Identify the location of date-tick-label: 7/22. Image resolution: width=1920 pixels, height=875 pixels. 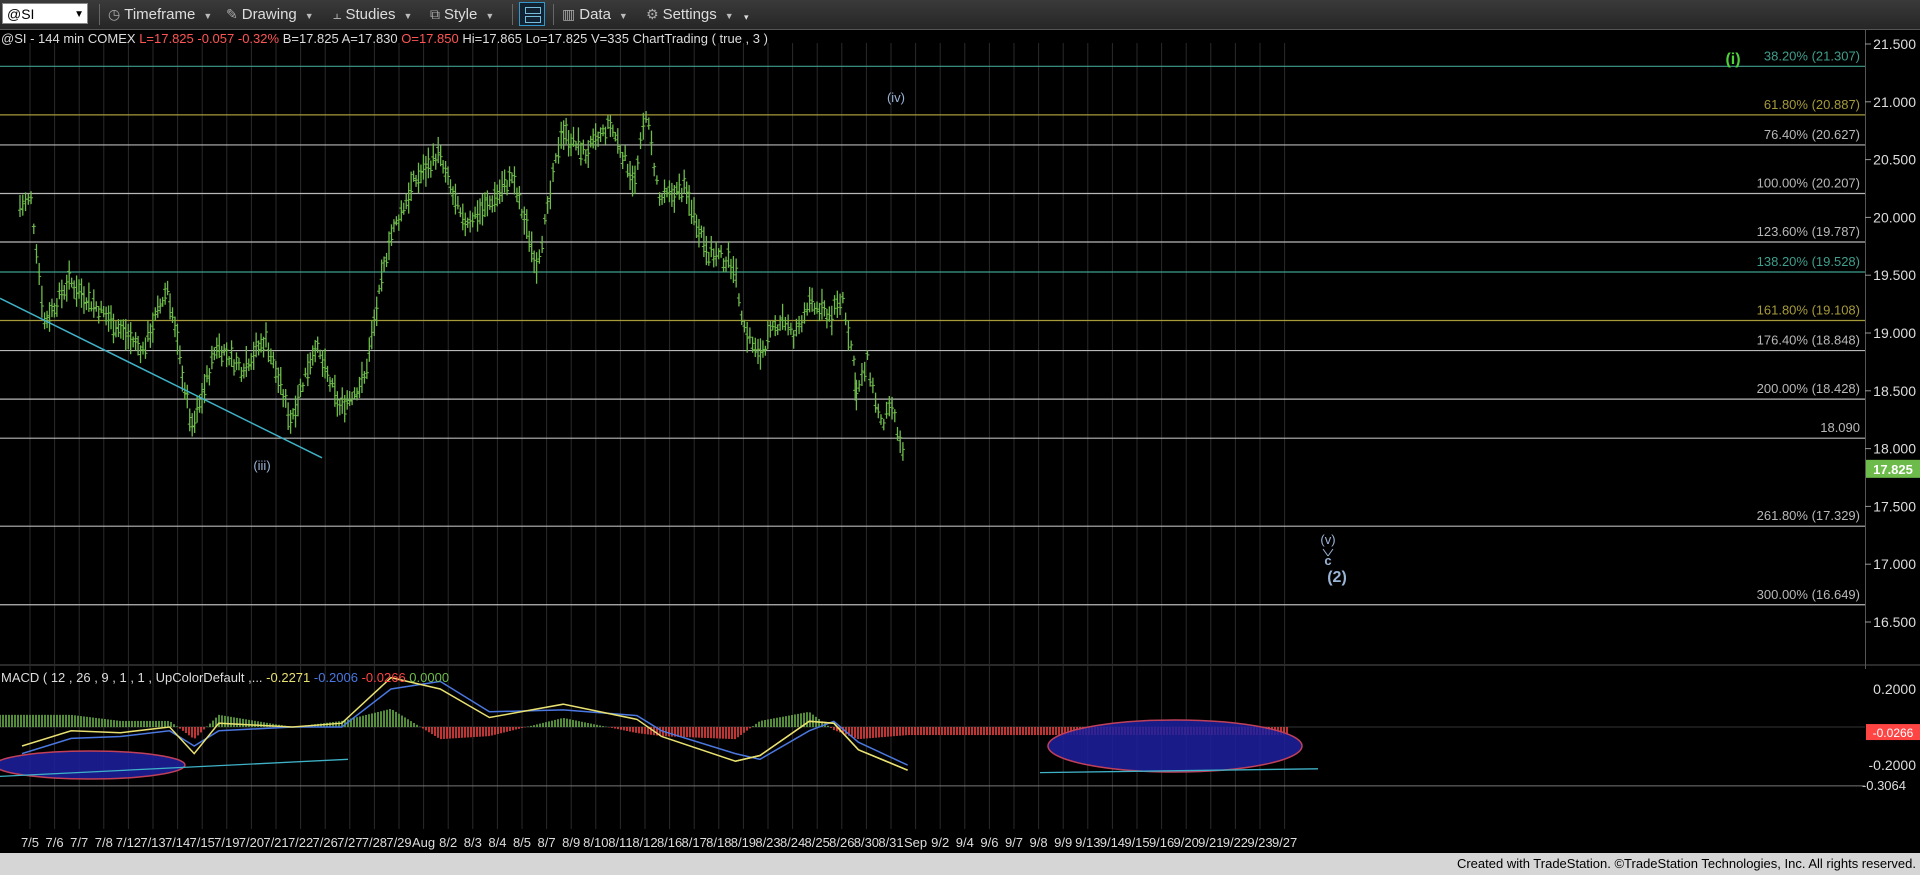
(300, 842).